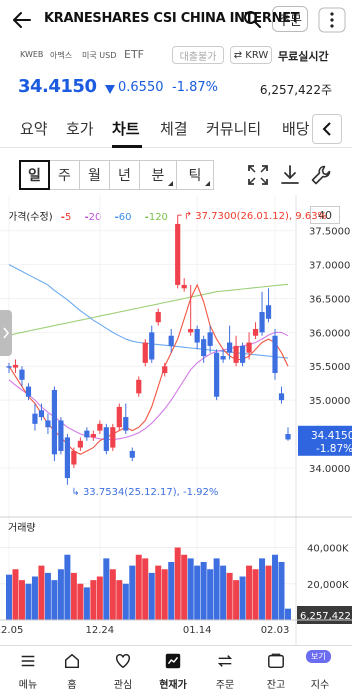 This screenshot has width=352, height=700. What do you see at coordinates (321, 175) in the screenshot?
I see `wrench-settings-icon` at bounding box center [321, 175].